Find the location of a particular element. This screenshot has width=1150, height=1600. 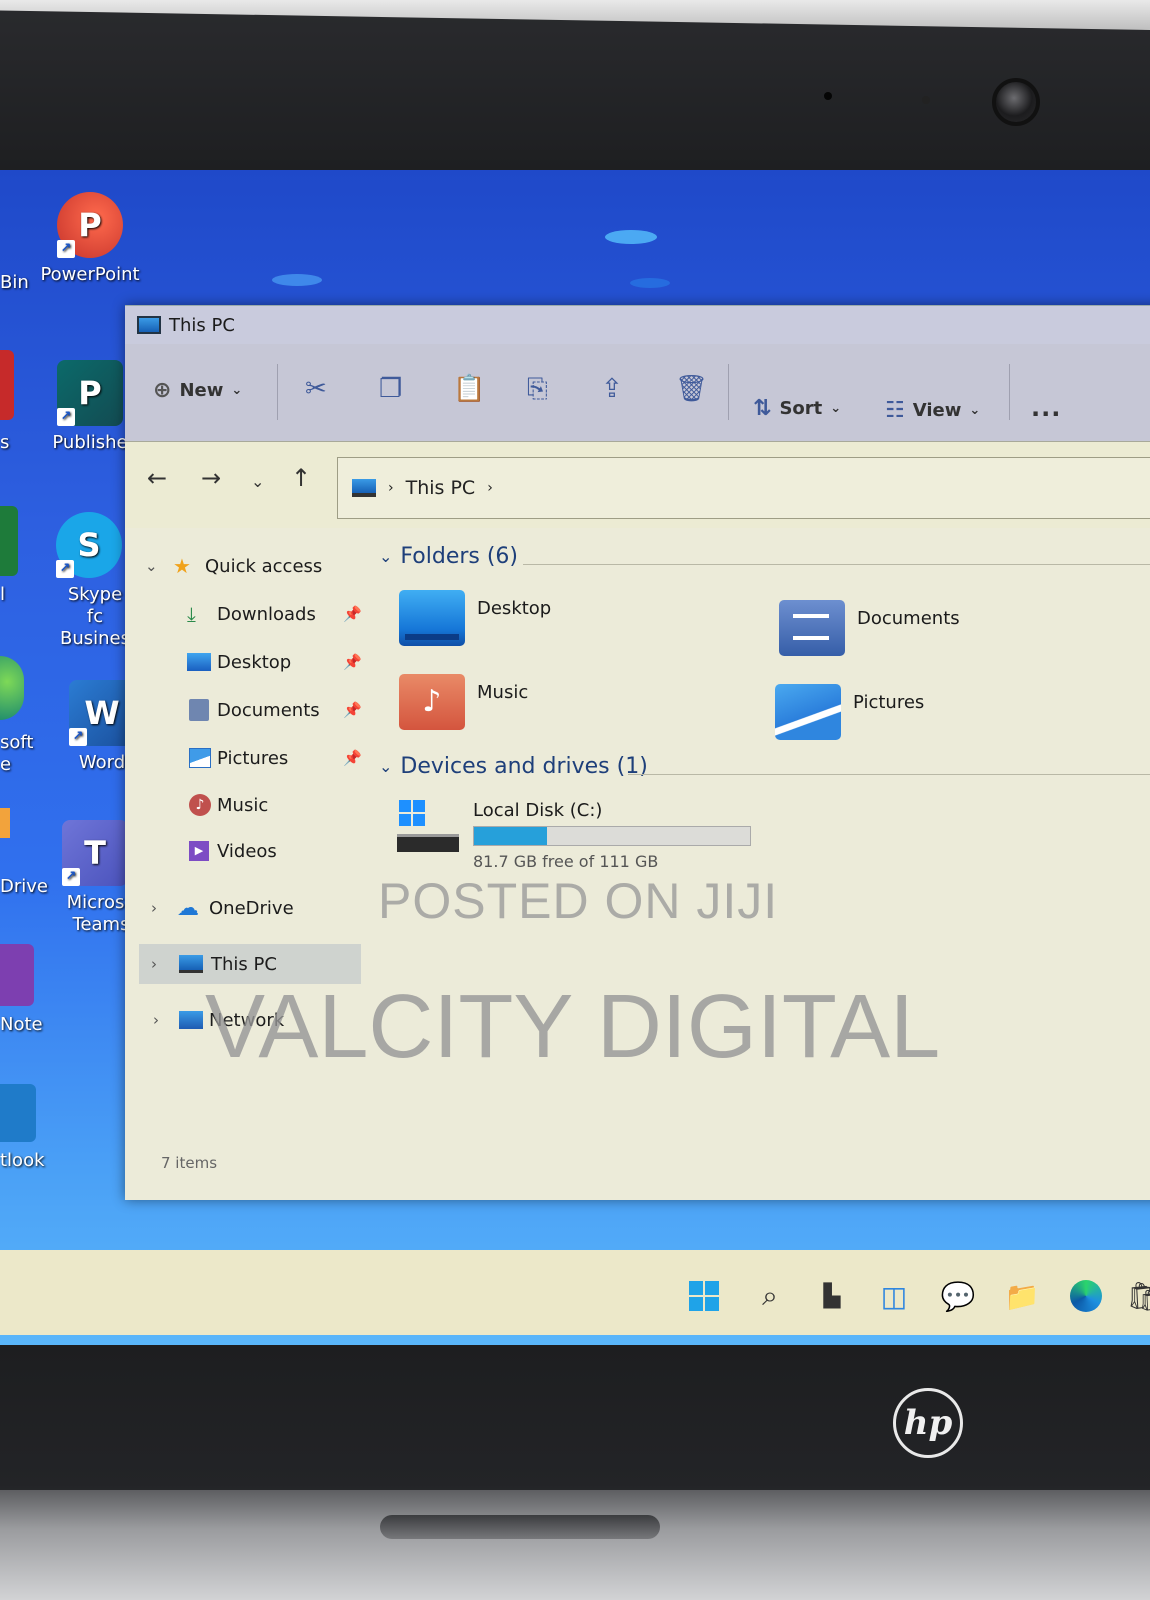

folder-screen-detail is located at coordinates (432, 637).